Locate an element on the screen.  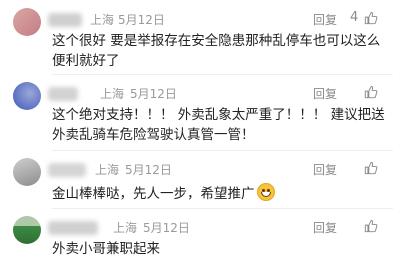
comment-text: 外卖小哥兼职起来 is located at coordinates (106, 249).